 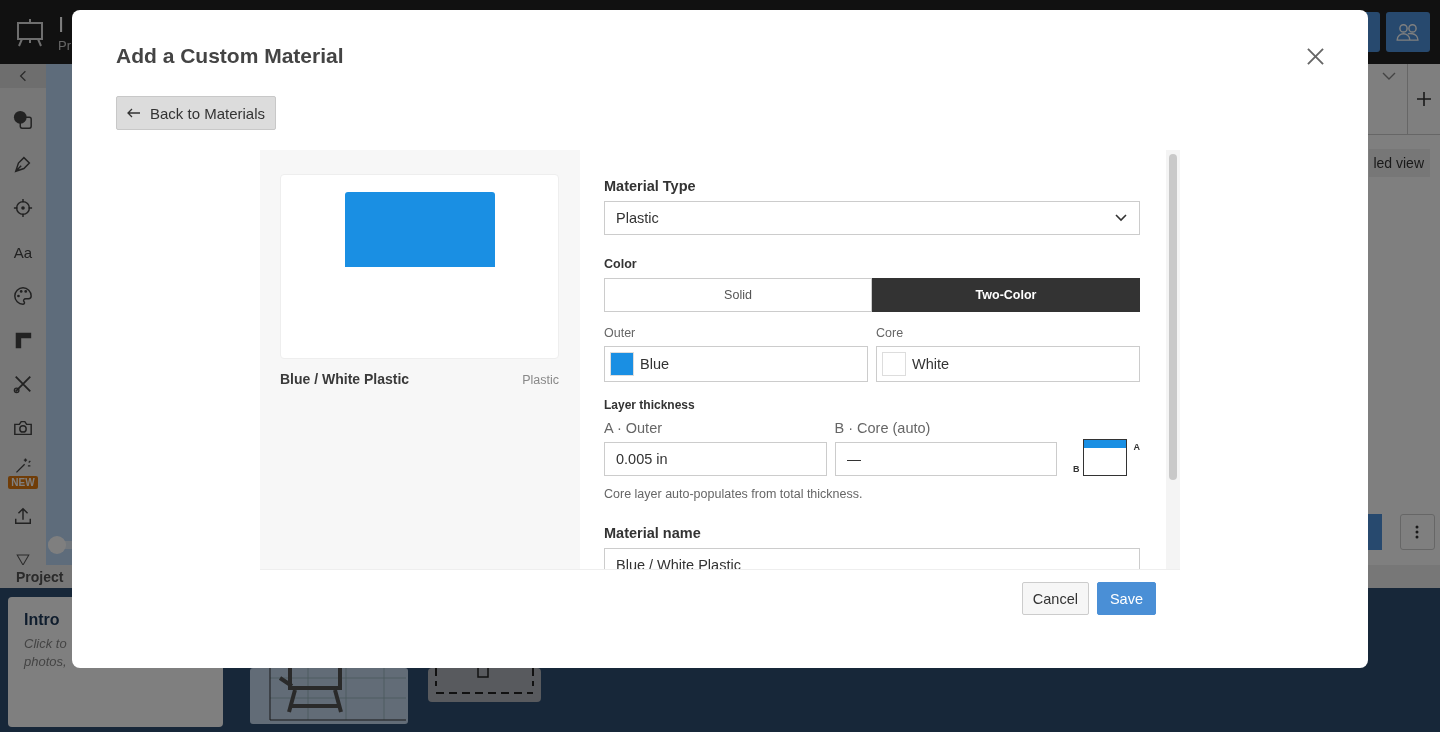 I want to click on modal-title: Add a Custom Material, so click(x=230, y=56).